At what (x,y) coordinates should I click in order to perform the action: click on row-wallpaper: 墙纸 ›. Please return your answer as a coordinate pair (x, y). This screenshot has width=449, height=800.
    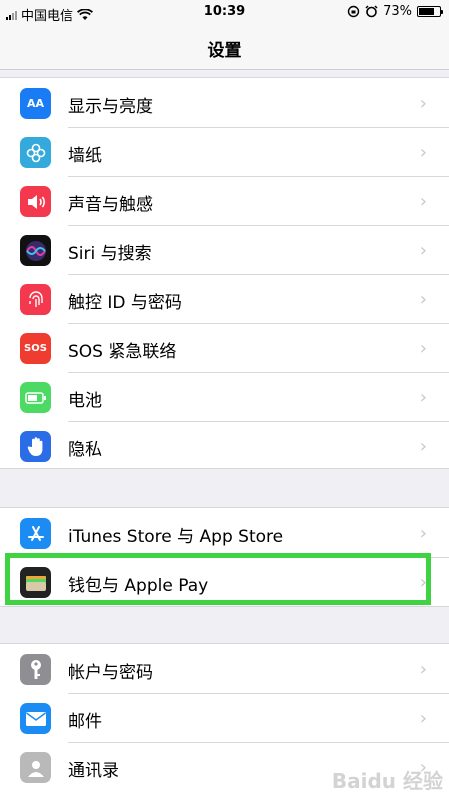
    Looking at the image, I should click on (224, 152).